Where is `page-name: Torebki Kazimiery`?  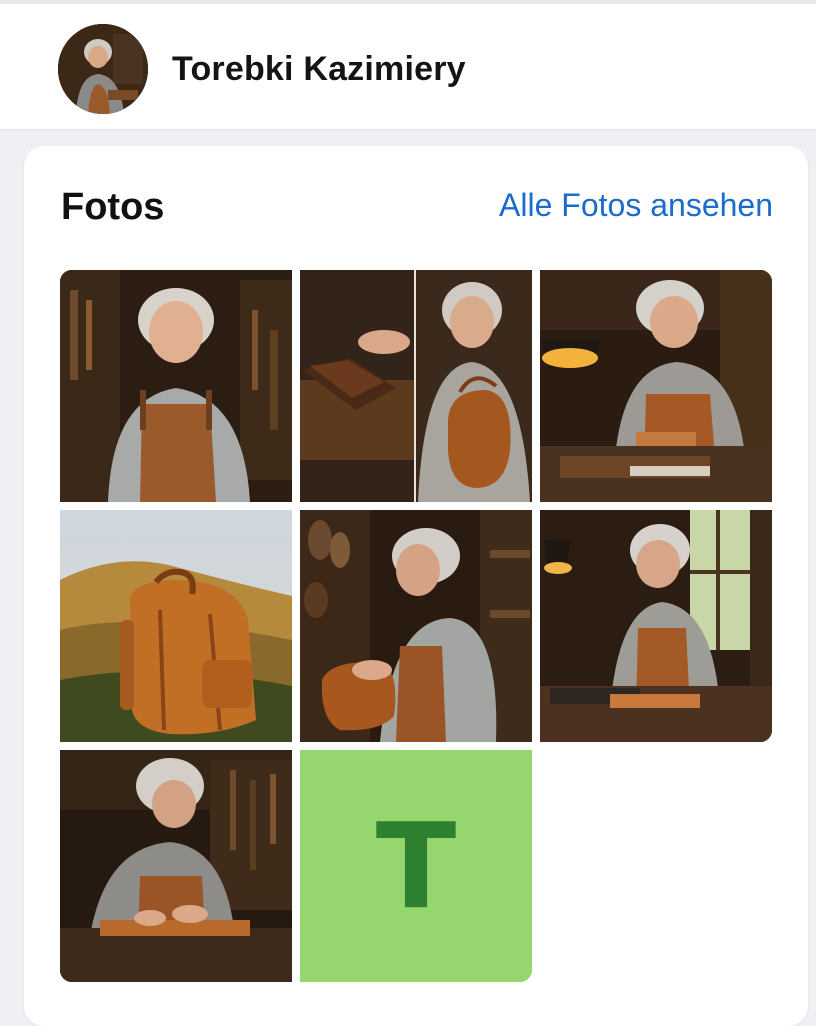 page-name: Torebki Kazimiery is located at coordinates (319, 69).